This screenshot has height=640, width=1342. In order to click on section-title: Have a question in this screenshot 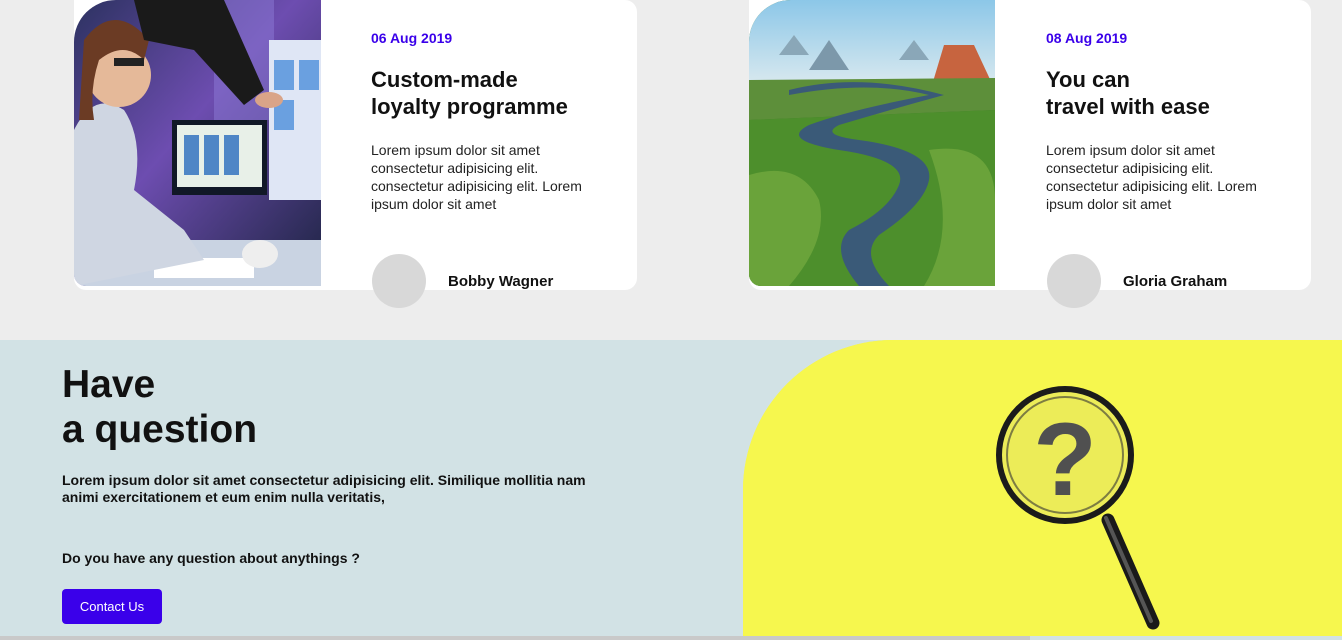, I will do `click(159, 407)`.